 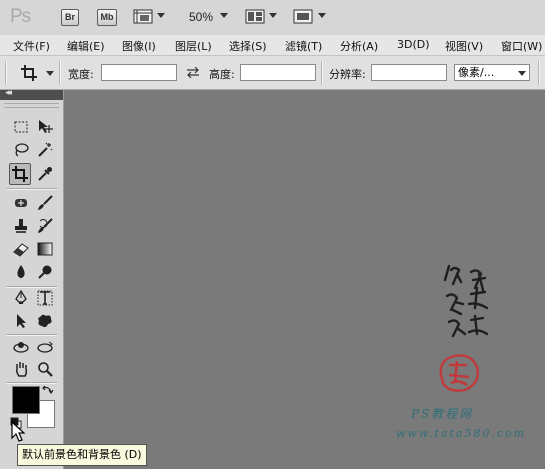 I want to click on swap-dimensions-icon, so click(x=193, y=72).